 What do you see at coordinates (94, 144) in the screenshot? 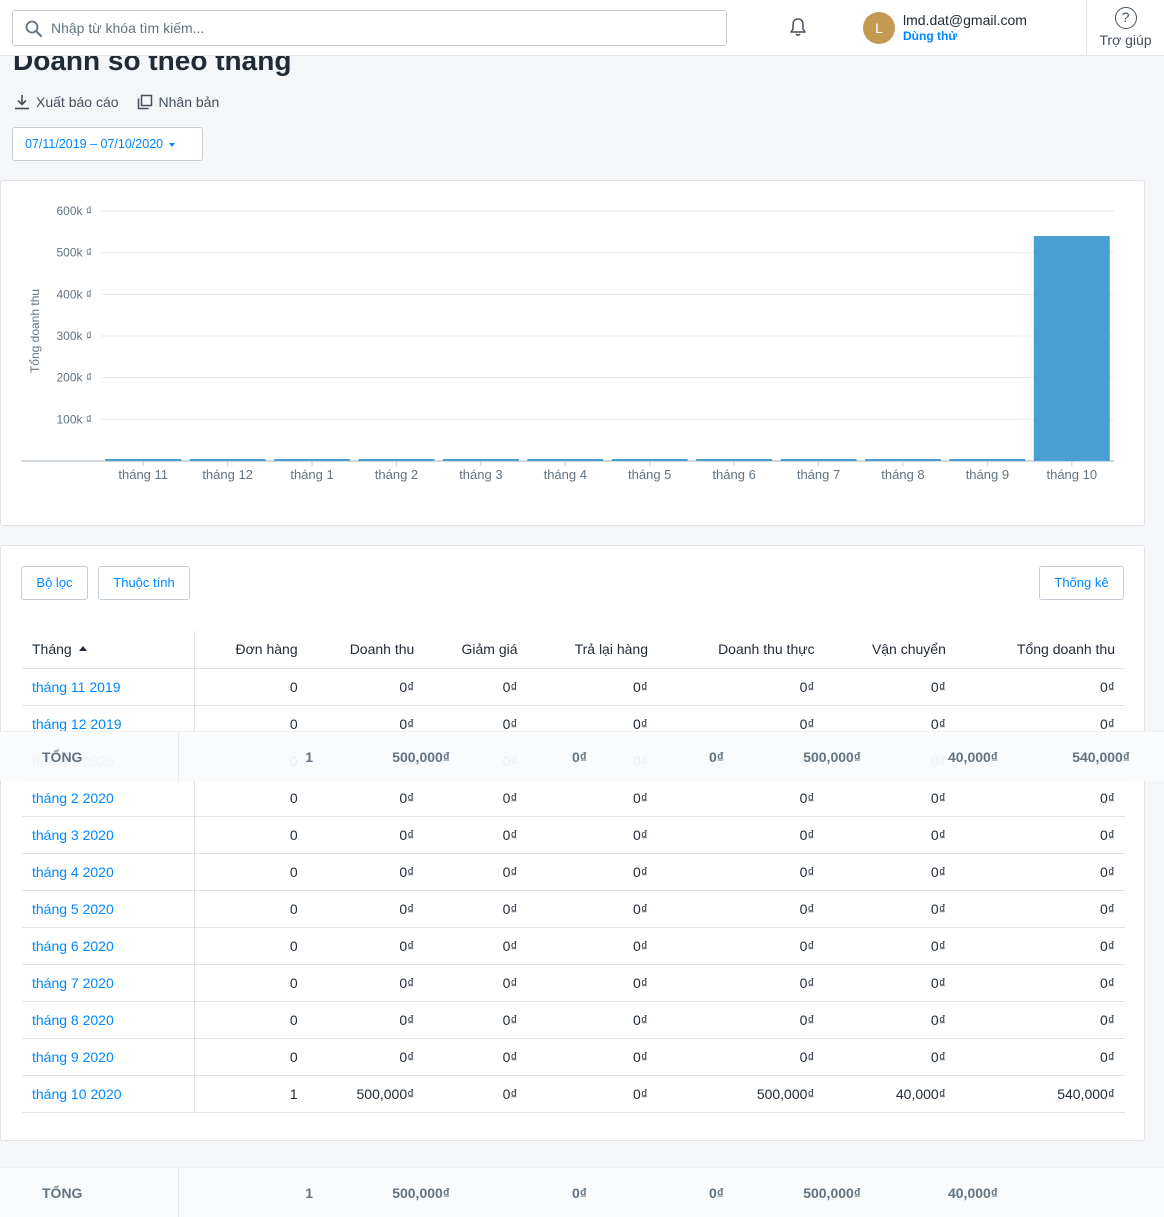
I see `date-range-label: 07/11/2019 – 07/10/2020` at bounding box center [94, 144].